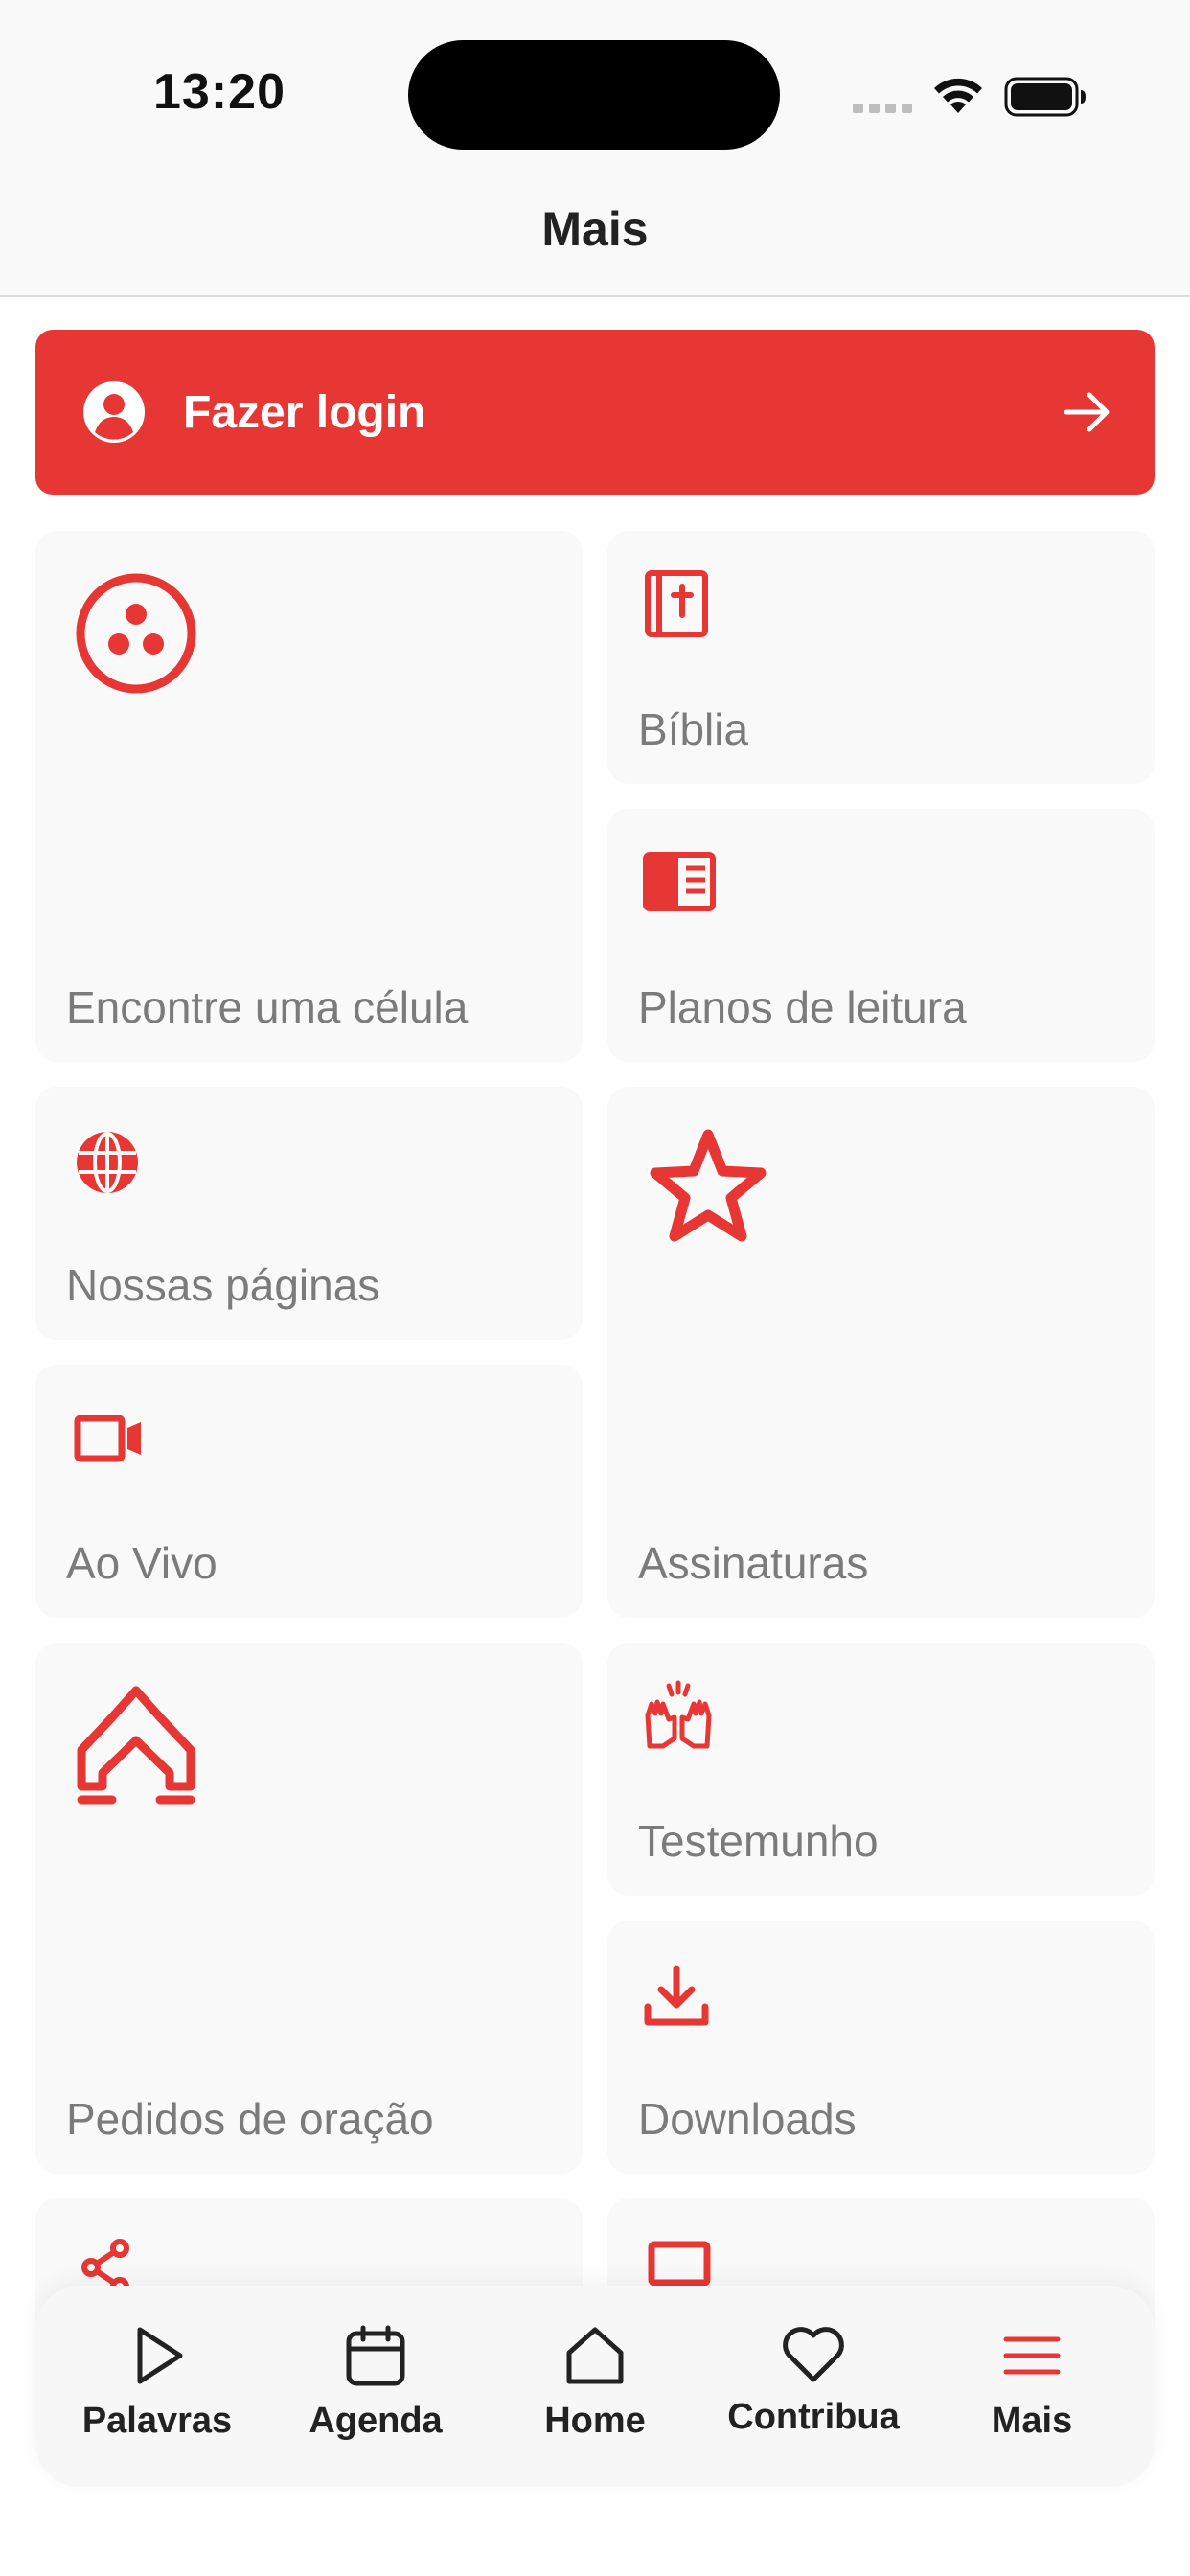 This screenshot has width=1190, height=2576. I want to click on video-camera-icon, so click(107, 1438).